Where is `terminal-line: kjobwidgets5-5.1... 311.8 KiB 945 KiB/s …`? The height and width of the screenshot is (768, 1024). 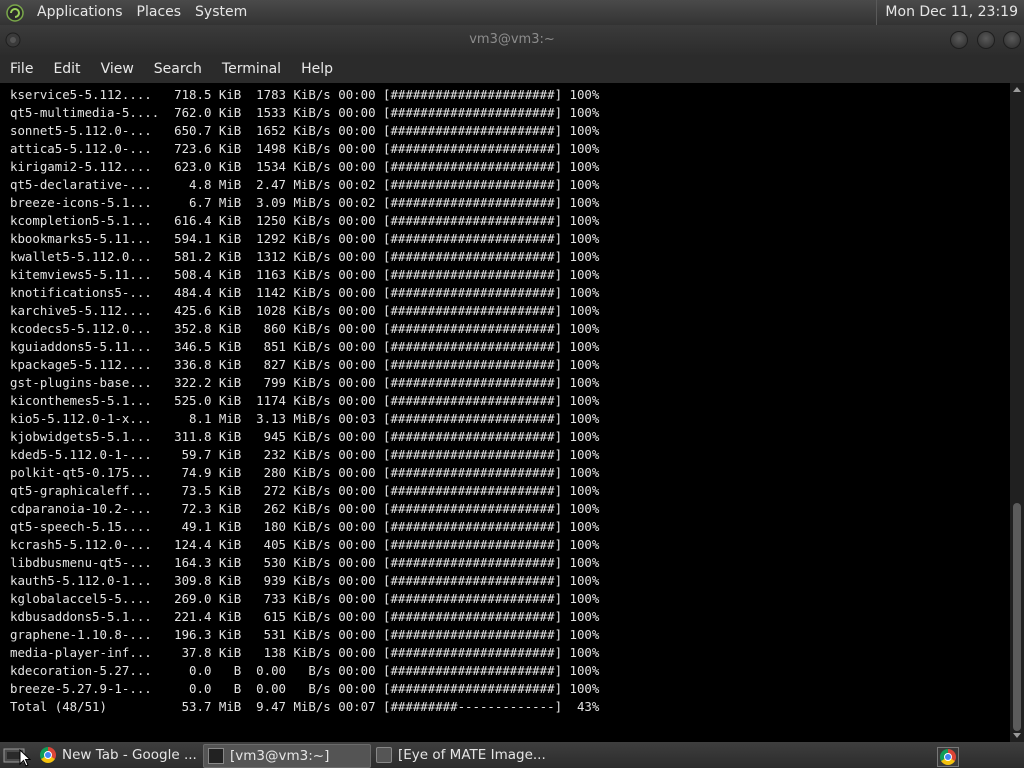
terminal-line: kjobwidgets5-5.1... 311.8 KiB 945 KiB/s … is located at coordinates (305, 436).